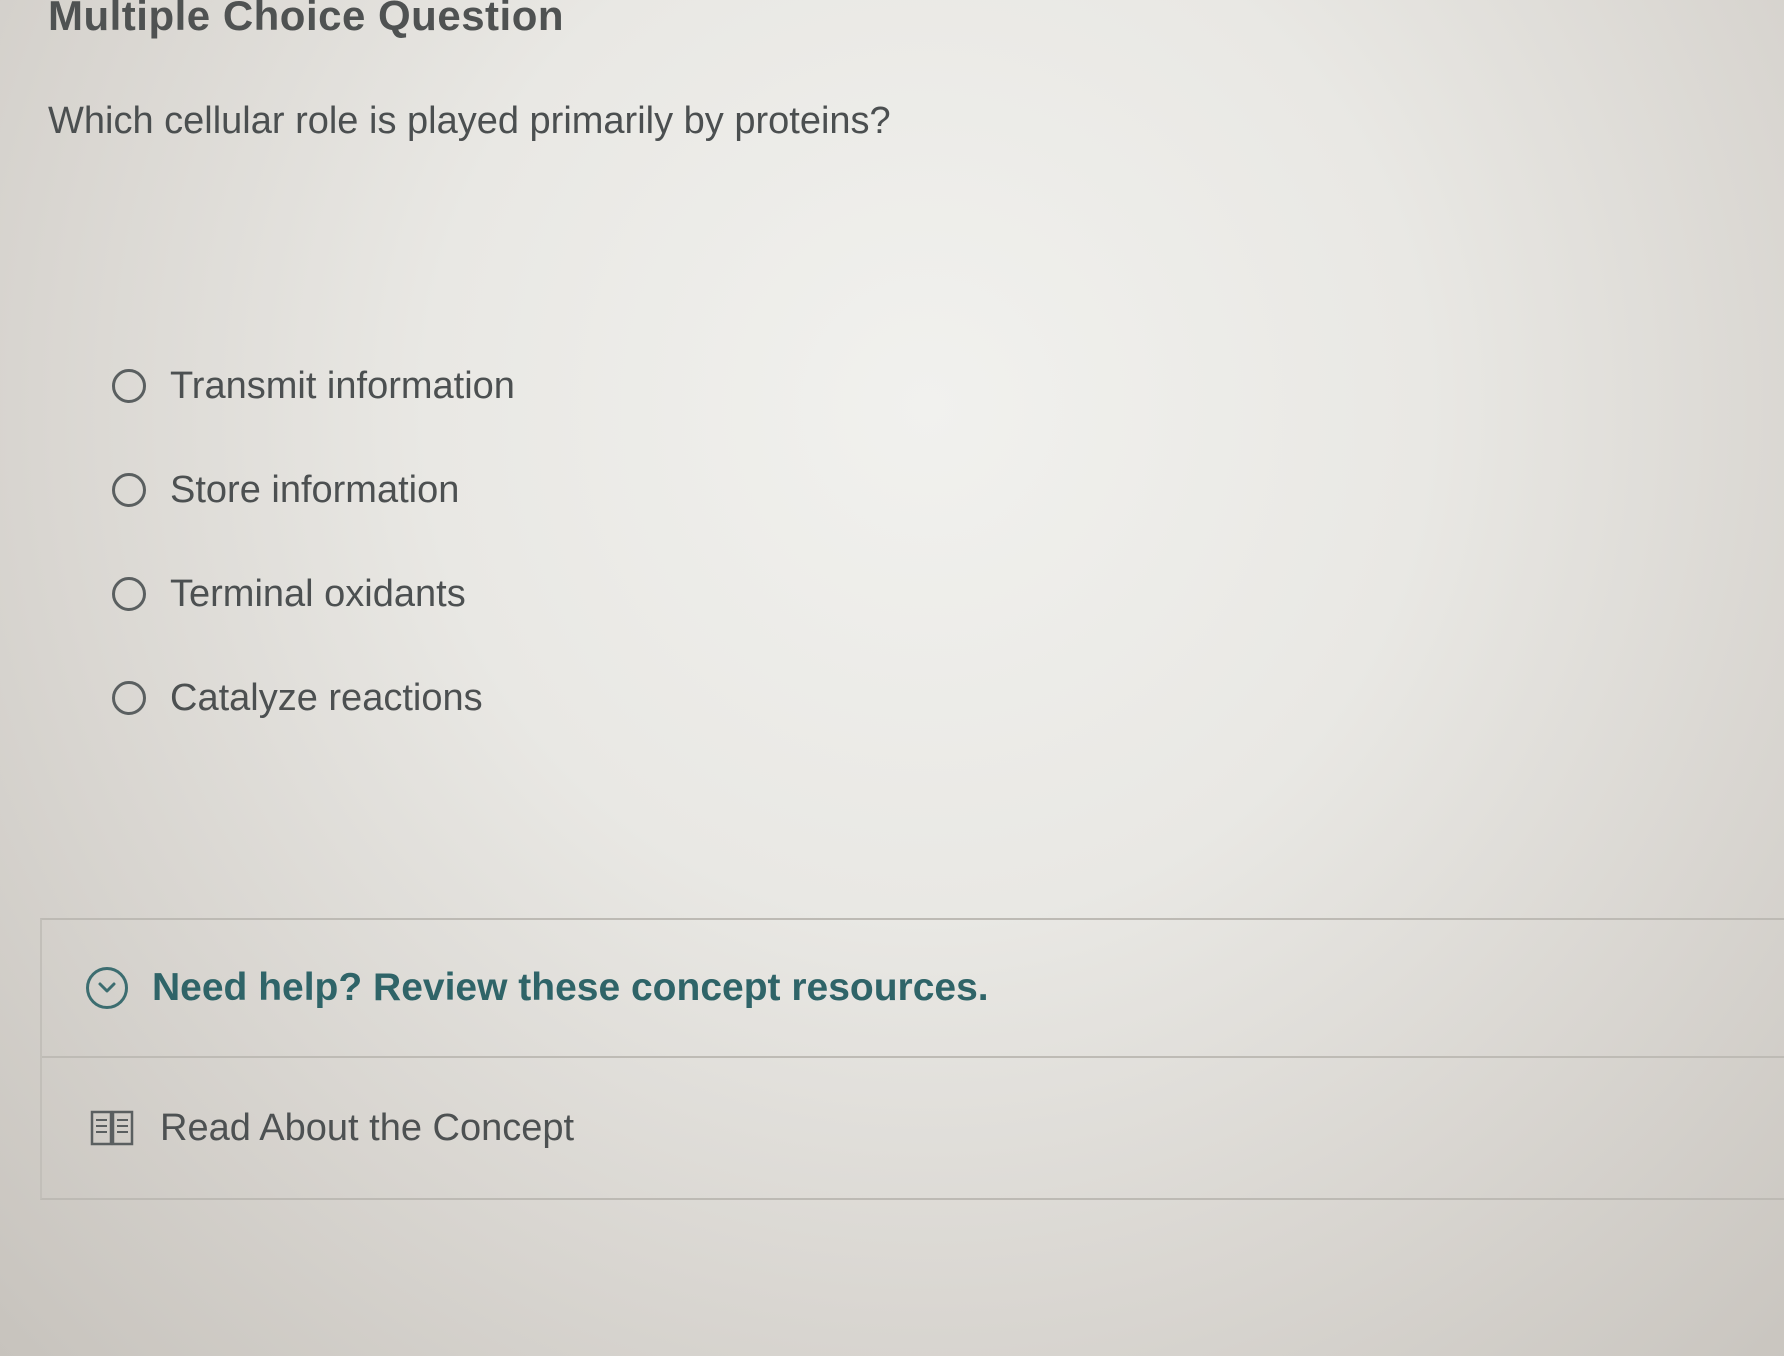 The height and width of the screenshot is (1356, 1784). What do you see at coordinates (326, 697) in the screenshot?
I see `answer-option-label: Catalyze reactions` at bounding box center [326, 697].